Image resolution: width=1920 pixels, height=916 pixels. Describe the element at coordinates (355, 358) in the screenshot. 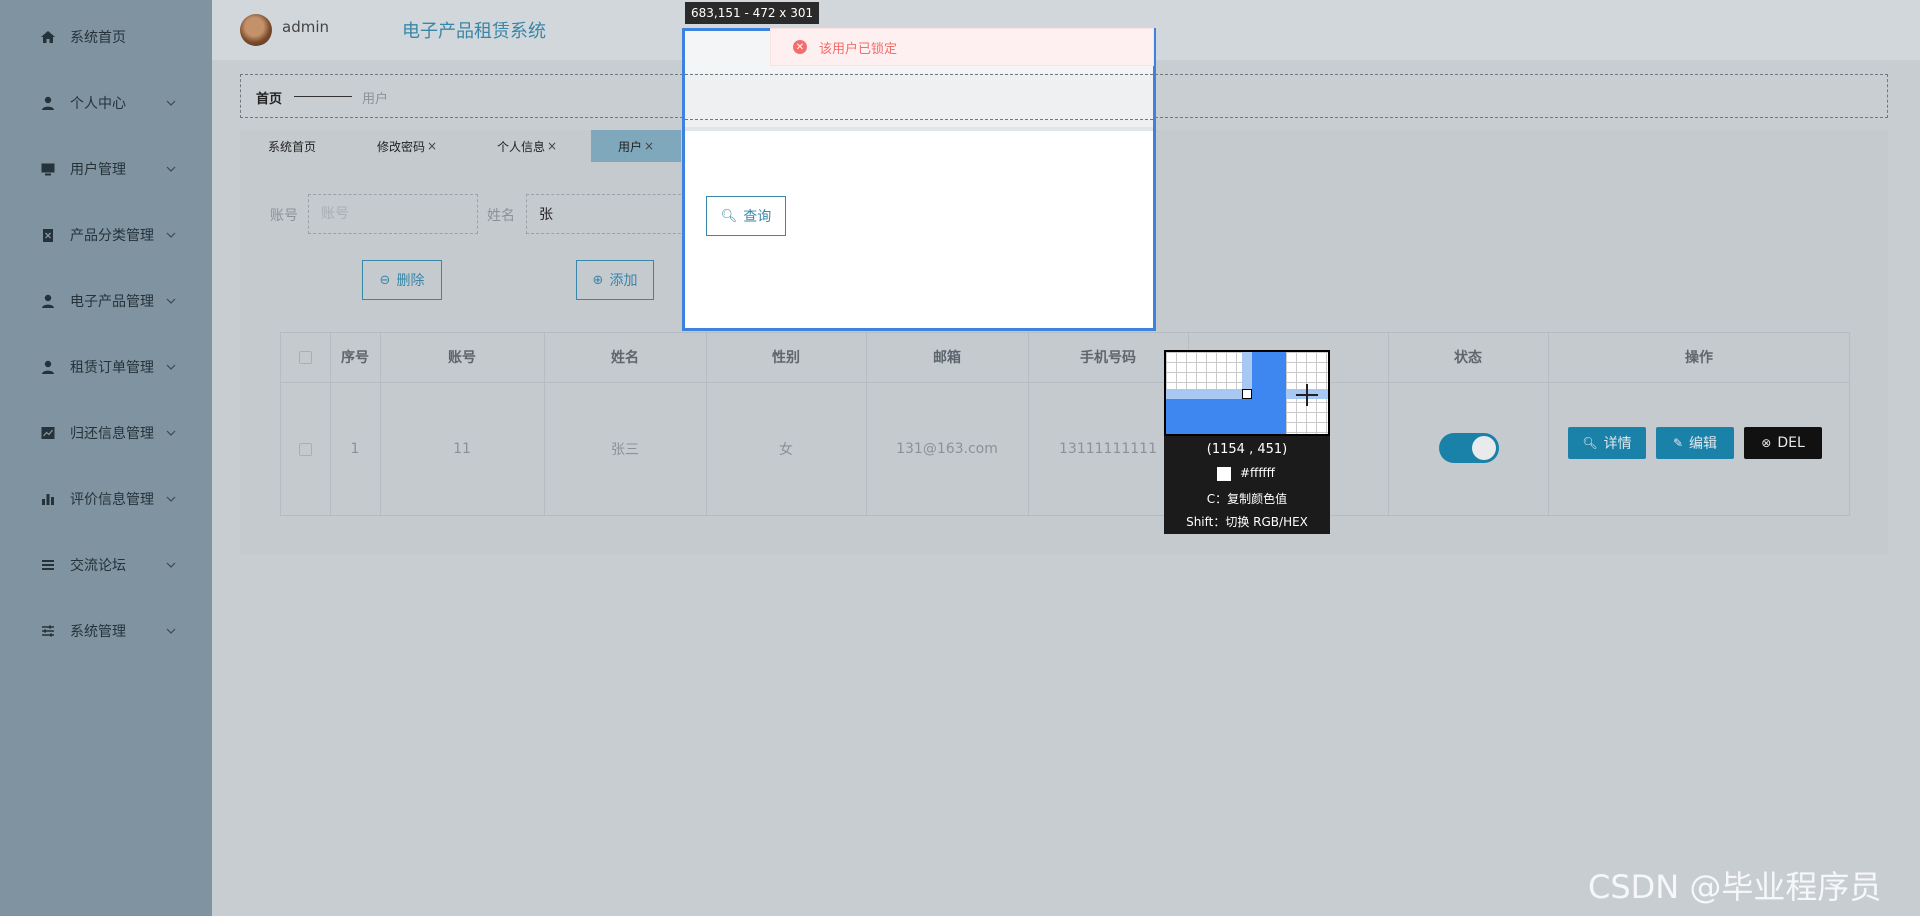

I see `column-header: 序号` at that location.